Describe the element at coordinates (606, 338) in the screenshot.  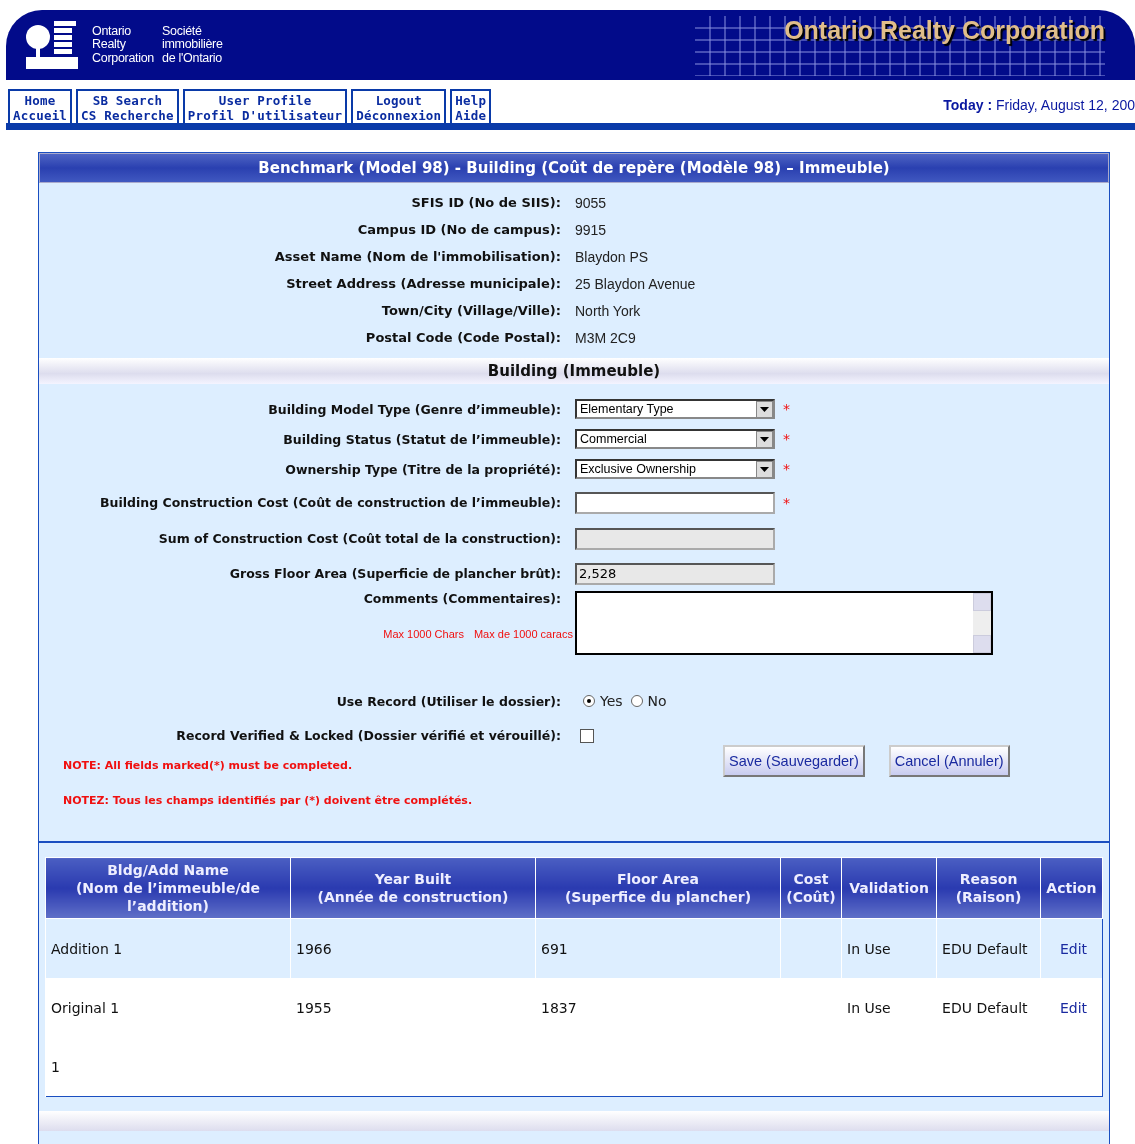
I see `field-value: M3M 2C9` at that location.